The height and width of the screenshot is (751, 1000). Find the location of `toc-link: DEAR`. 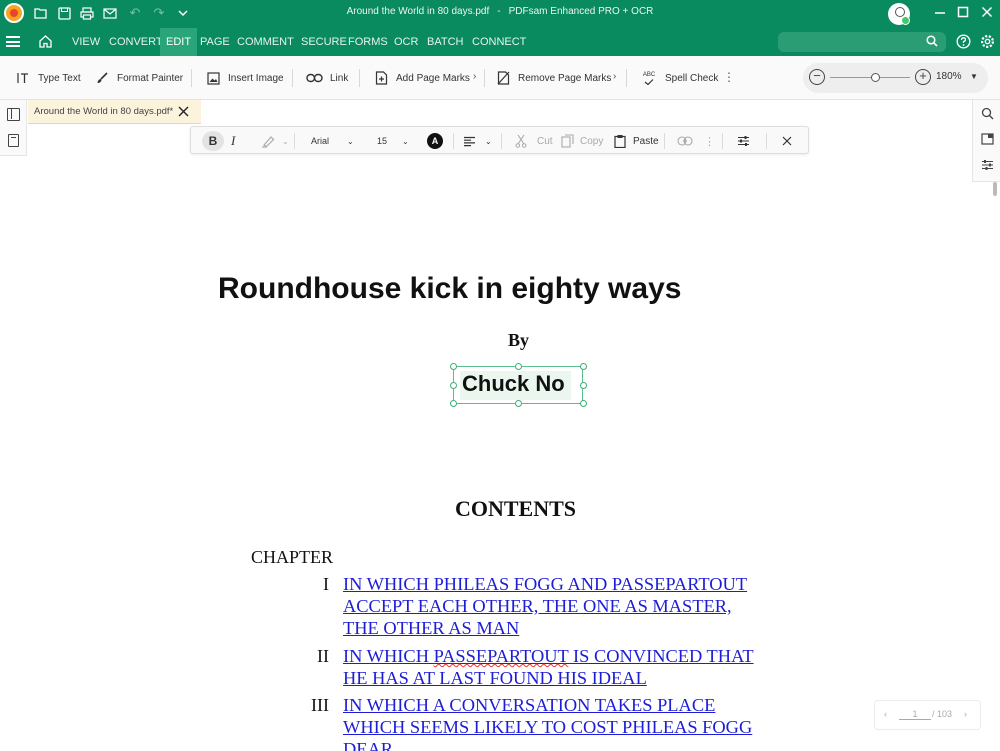

toc-link: DEAR is located at coordinates (368, 745).